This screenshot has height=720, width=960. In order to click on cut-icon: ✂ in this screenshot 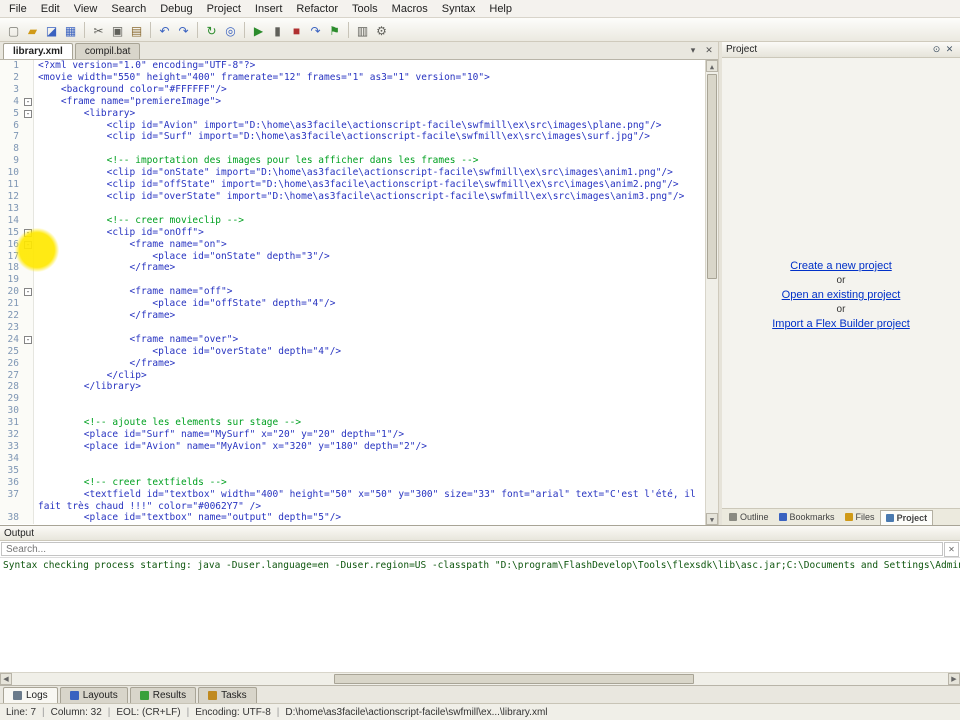, I will do `click(98, 30)`.